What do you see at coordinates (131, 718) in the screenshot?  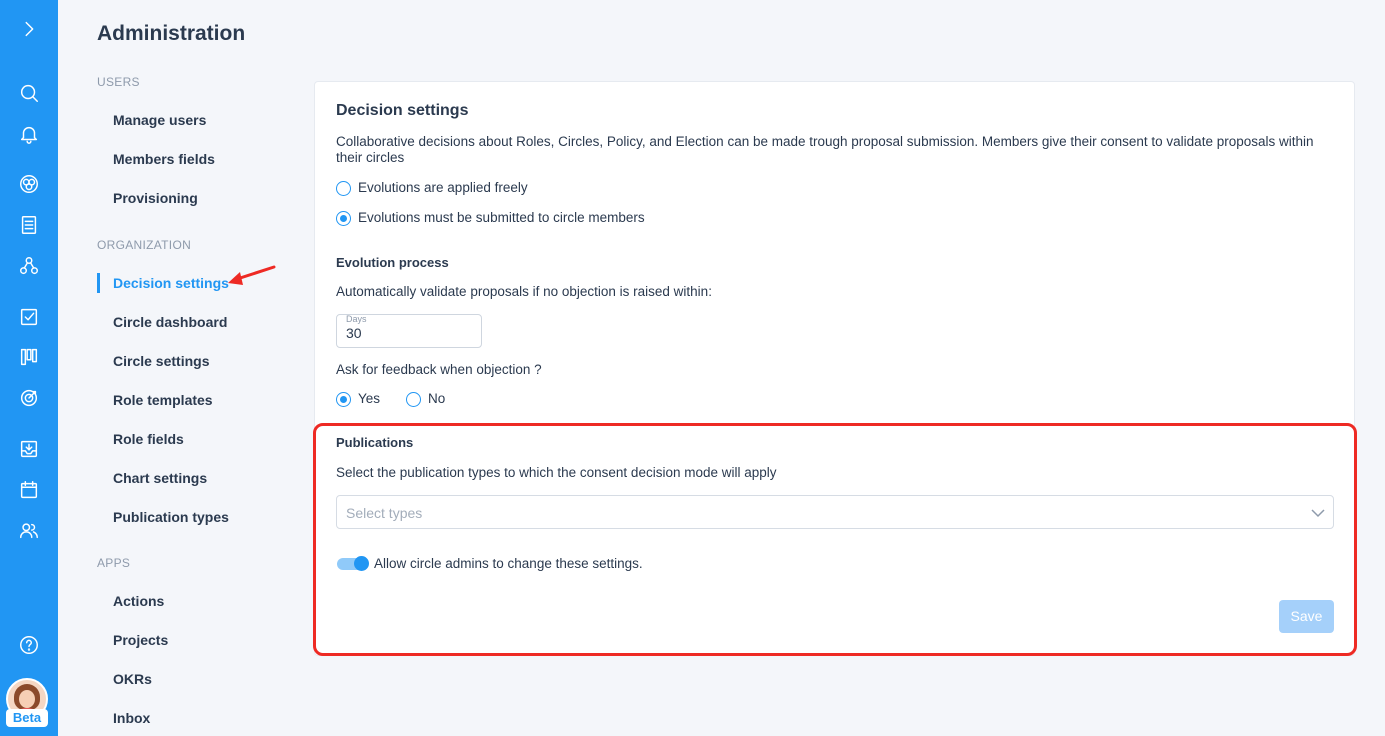 I see `nav-inbox: Inbox` at bounding box center [131, 718].